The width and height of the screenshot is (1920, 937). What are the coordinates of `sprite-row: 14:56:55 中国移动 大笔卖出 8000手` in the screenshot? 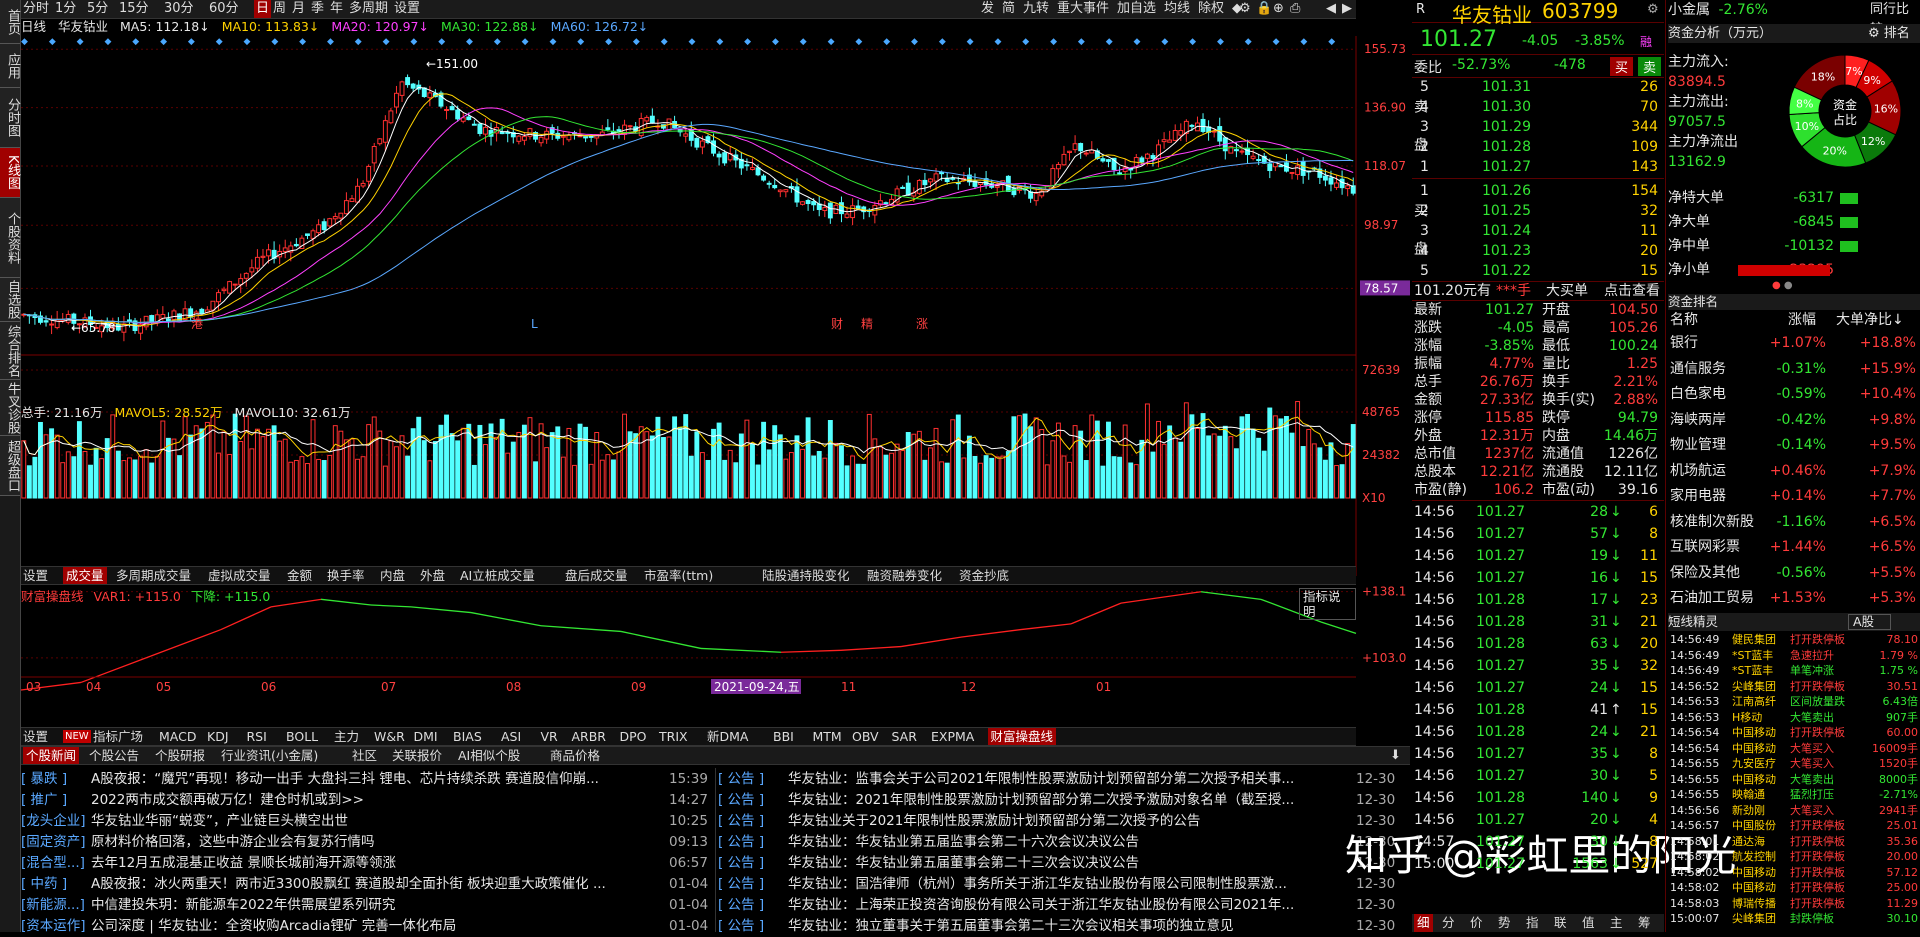 It's located at (1794, 779).